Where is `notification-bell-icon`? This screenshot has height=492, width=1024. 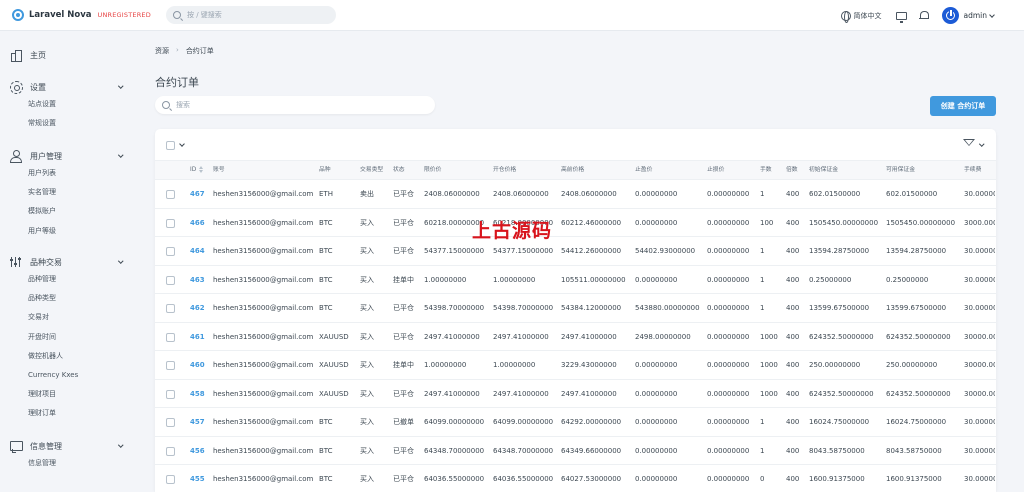 notification-bell-icon is located at coordinates (923, 15).